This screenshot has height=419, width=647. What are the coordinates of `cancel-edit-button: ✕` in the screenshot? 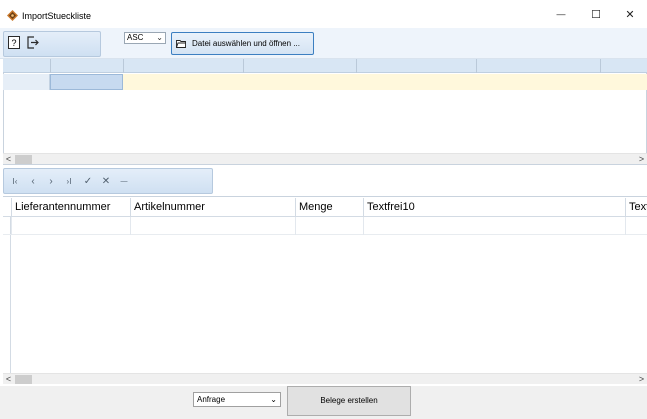 It's located at (106, 182).